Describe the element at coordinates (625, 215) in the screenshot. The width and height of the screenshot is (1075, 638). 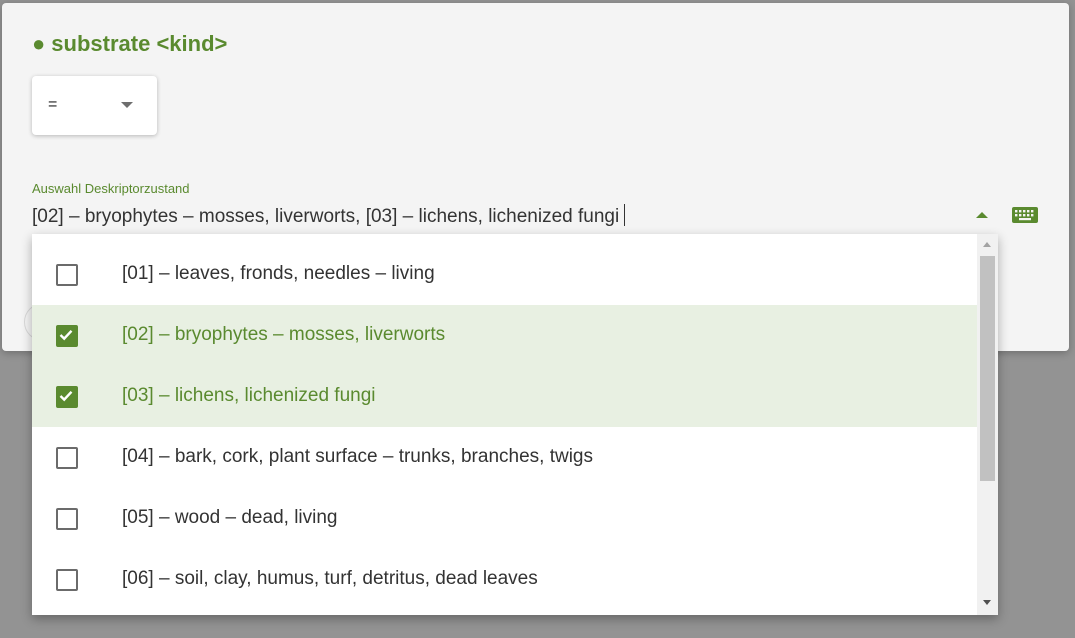
I see `text-caret` at that location.